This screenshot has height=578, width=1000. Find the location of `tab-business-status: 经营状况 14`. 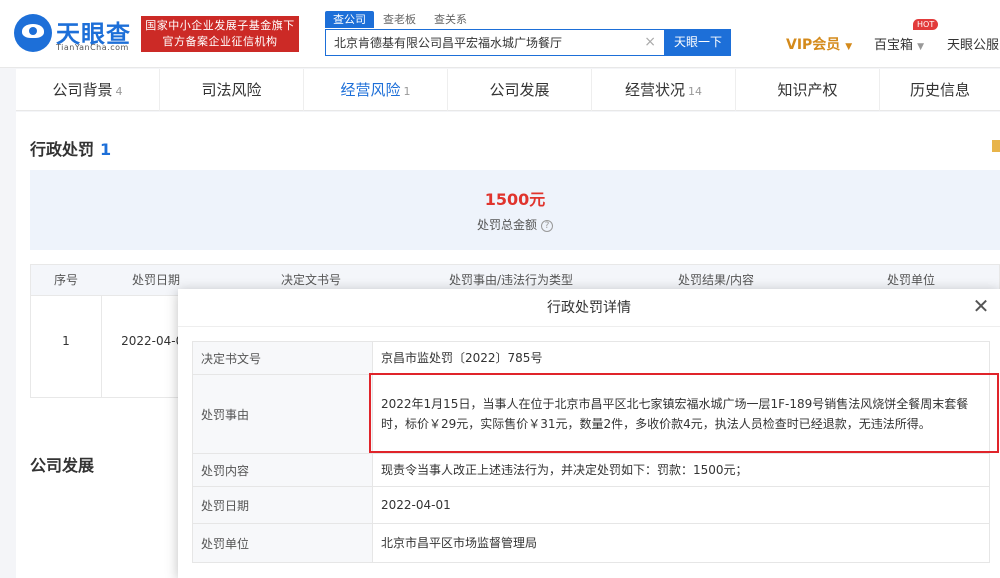

tab-business-status: 经营状况 14 is located at coordinates (664, 90).